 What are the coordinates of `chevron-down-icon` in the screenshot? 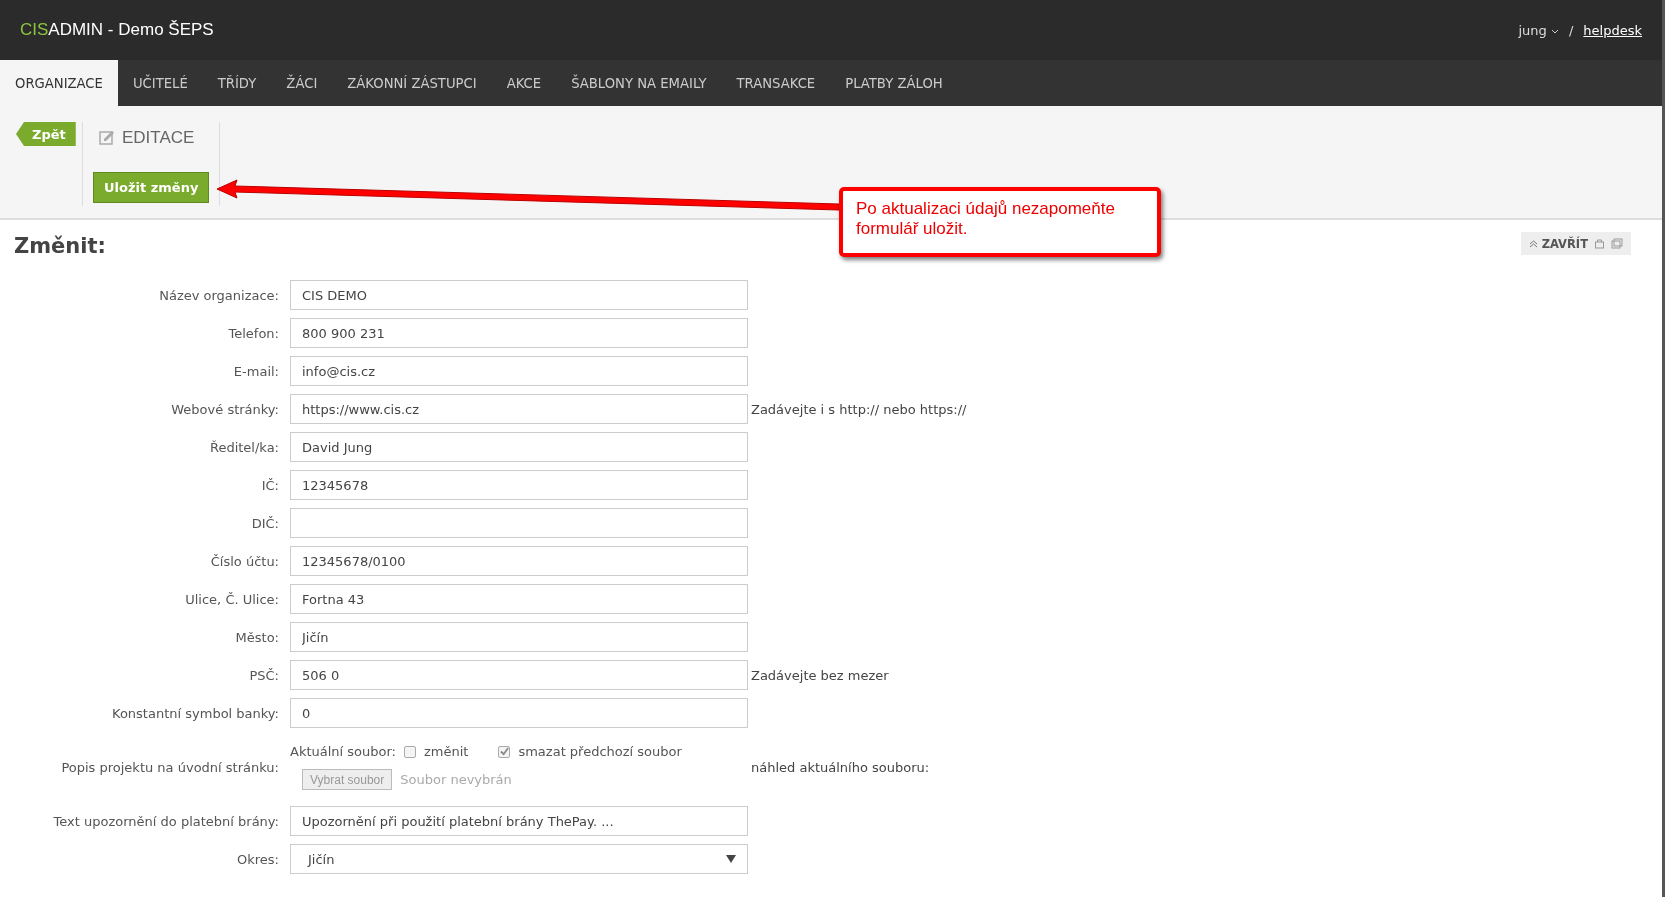 It's located at (1554, 31).